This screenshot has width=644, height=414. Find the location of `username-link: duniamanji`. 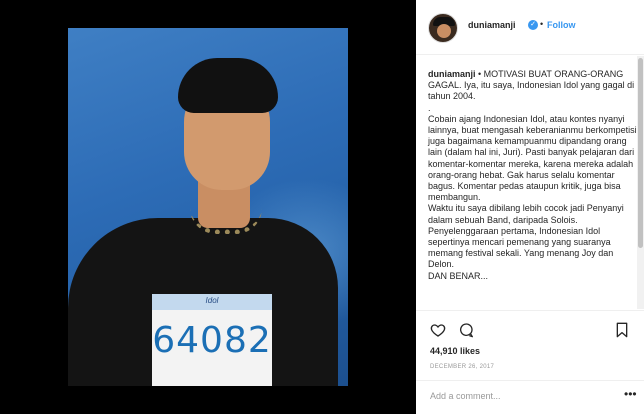

username-link: duniamanji is located at coordinates (492, 25).